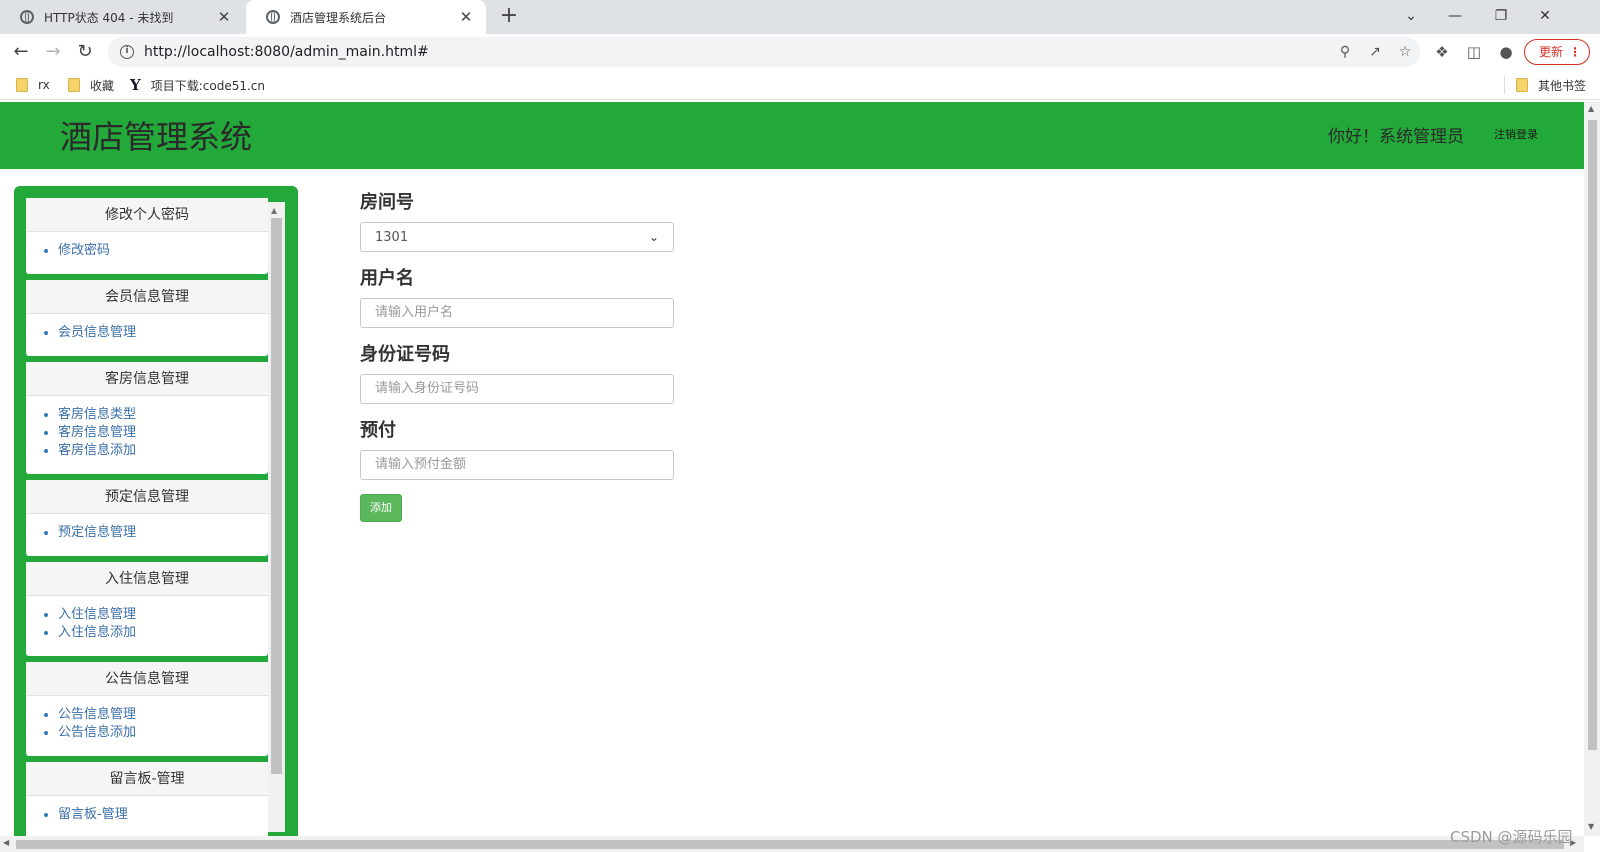 The width and height of the screenshot is (1600, 852). Describe the element at coordinates (1545, 16) in the screenshot. I see `window-close-button: ✕` at that location.